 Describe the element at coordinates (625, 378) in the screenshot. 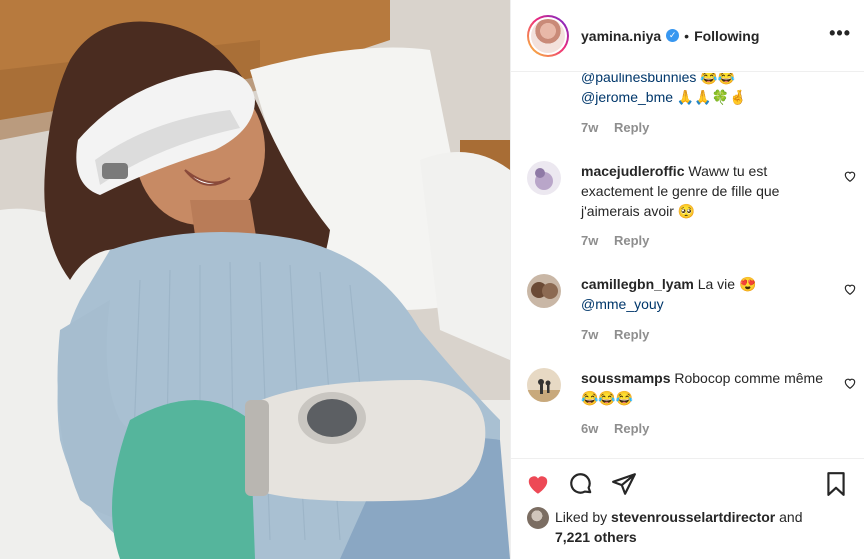

I see `commenter-username: soussmamps` at that location.